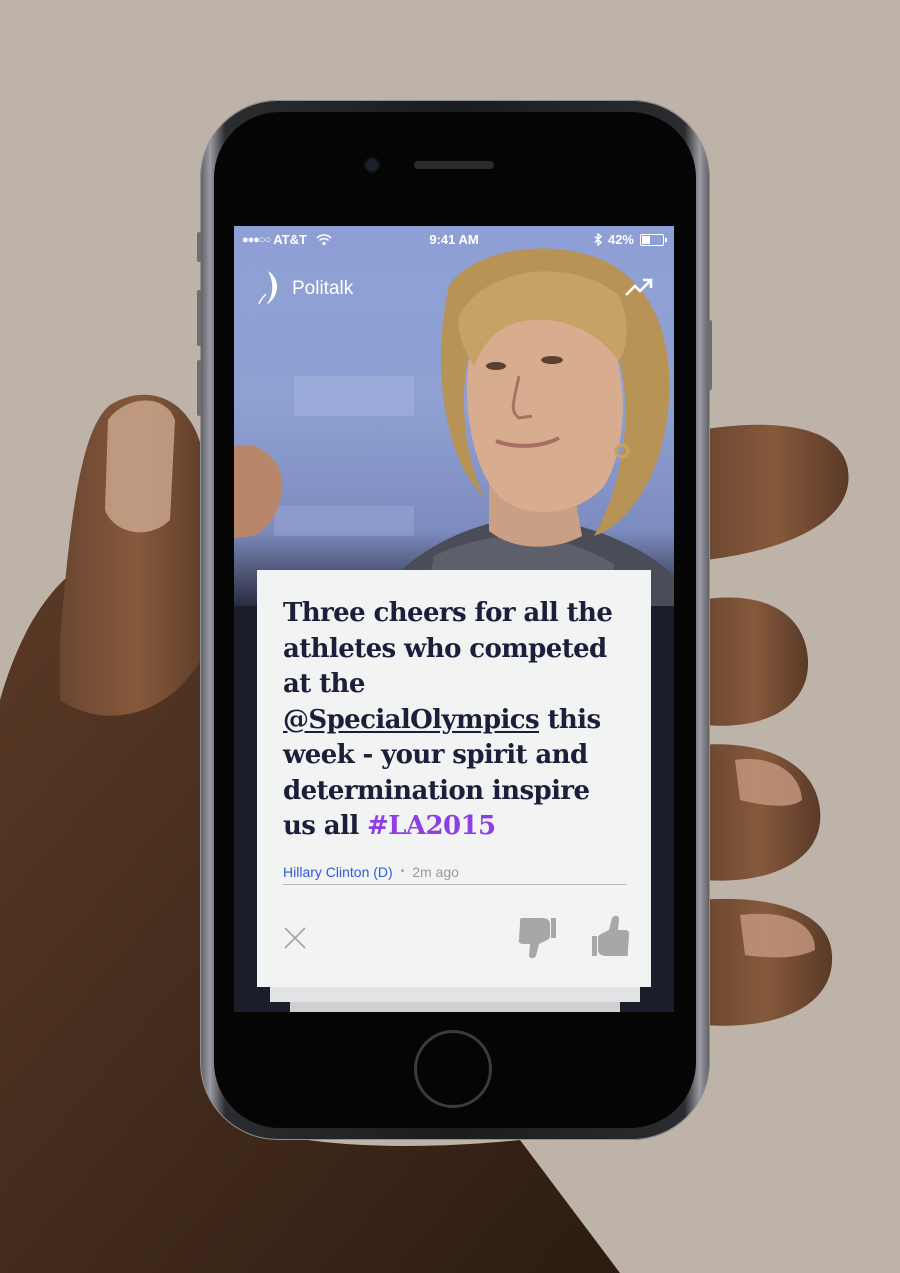 This screenshot has height=1273, width=900. What do you see at coordinates (435, 871) in the screenshot?
I see `tweet-timestamp: 2m ago` at bounding box center [435, 871].